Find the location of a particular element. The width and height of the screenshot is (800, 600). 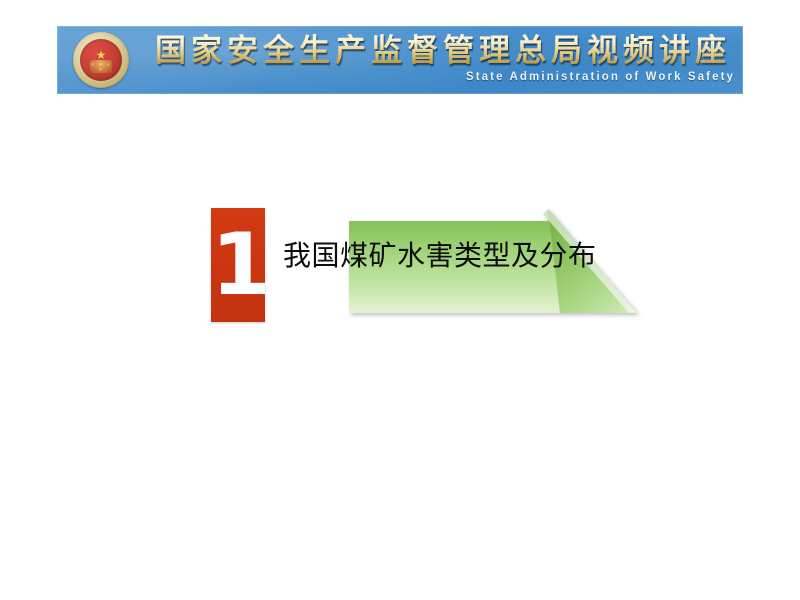

section-number-label: 1 is located at coordinates (241, 265).